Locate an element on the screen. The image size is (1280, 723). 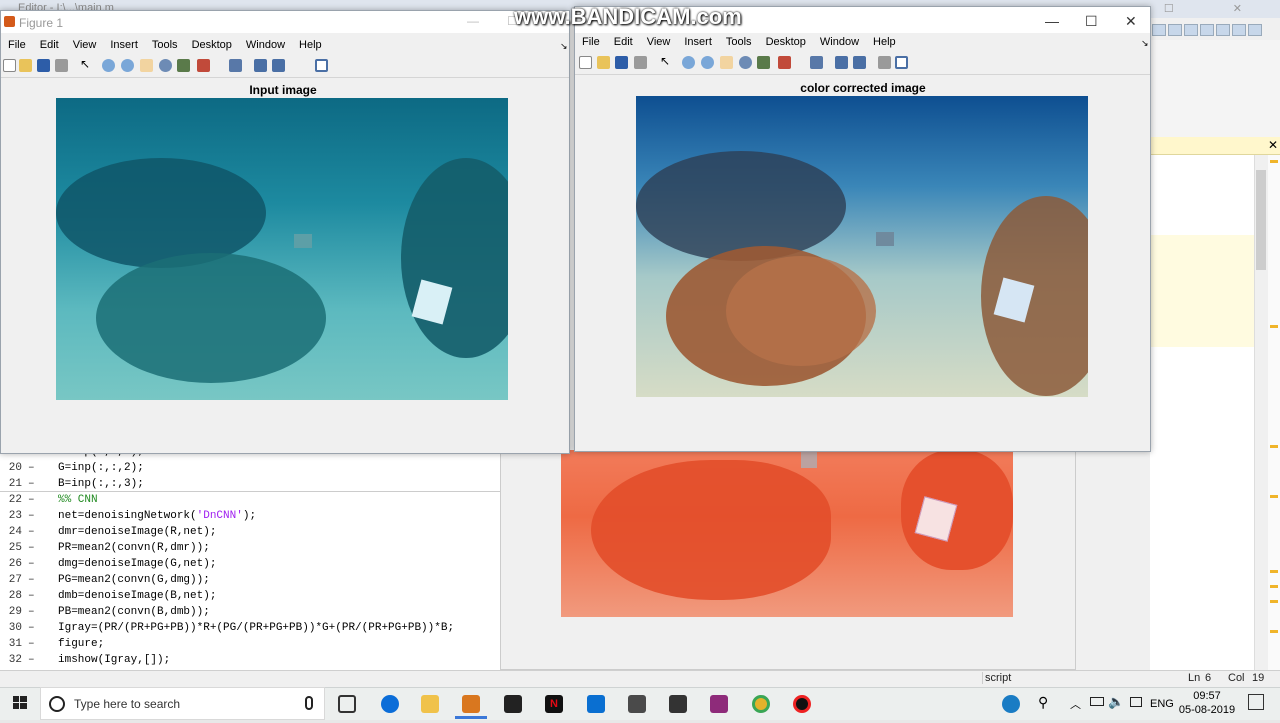
maximize-icon: ☐ is located at coordinates (1091, 21).